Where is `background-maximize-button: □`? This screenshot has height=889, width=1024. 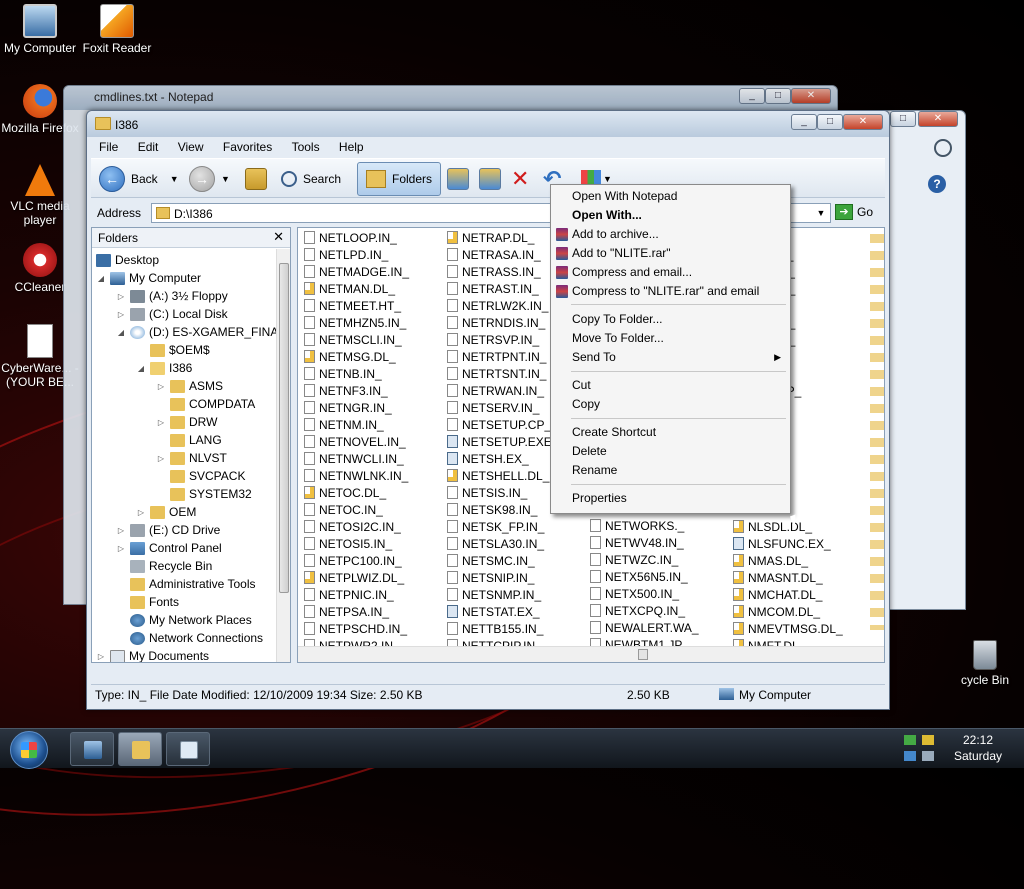
background-maximize-button: □ is located at coordinates (903, 119).